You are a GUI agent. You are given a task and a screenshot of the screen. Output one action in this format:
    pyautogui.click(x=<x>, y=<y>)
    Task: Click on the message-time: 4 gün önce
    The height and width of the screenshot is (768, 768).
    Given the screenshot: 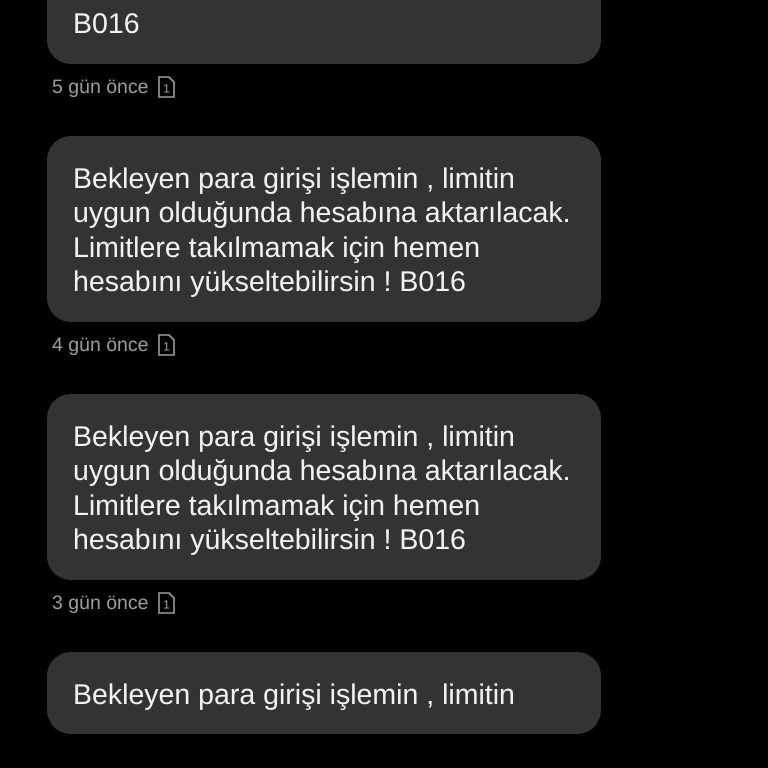 What is the action you would take?
    pyautogui.click(x=100, y=345)
    